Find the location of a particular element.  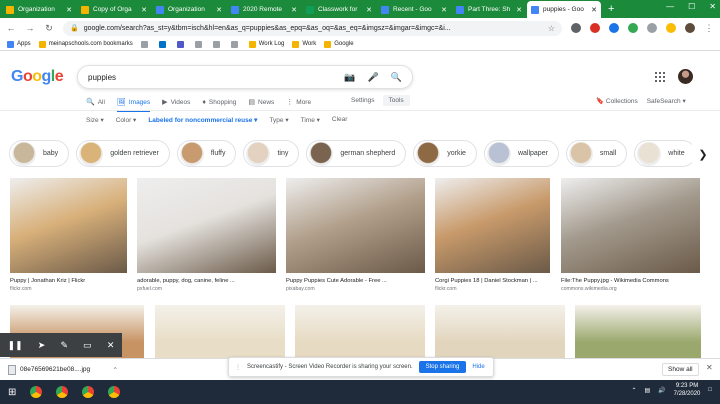

tab-images: 🖼 Images is located at coordinates (133, 103).